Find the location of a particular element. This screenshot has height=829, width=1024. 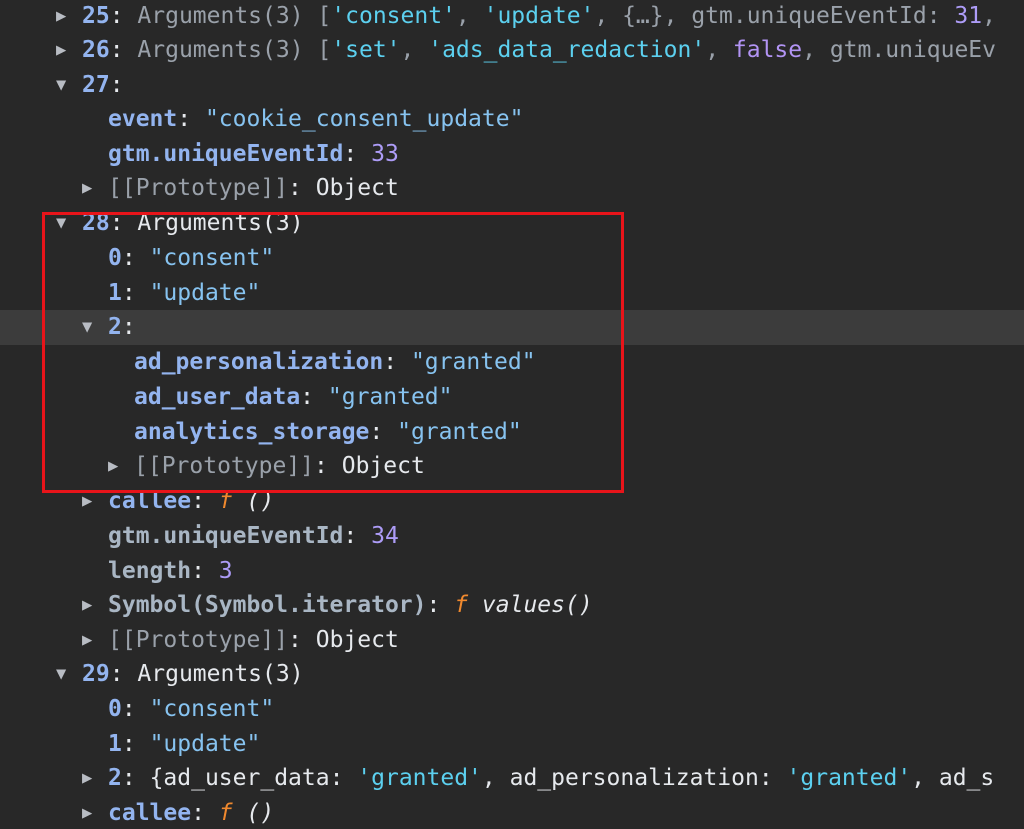

property-row: gtm.uniqueEventId: 33 is located at coordinates (253, 154).